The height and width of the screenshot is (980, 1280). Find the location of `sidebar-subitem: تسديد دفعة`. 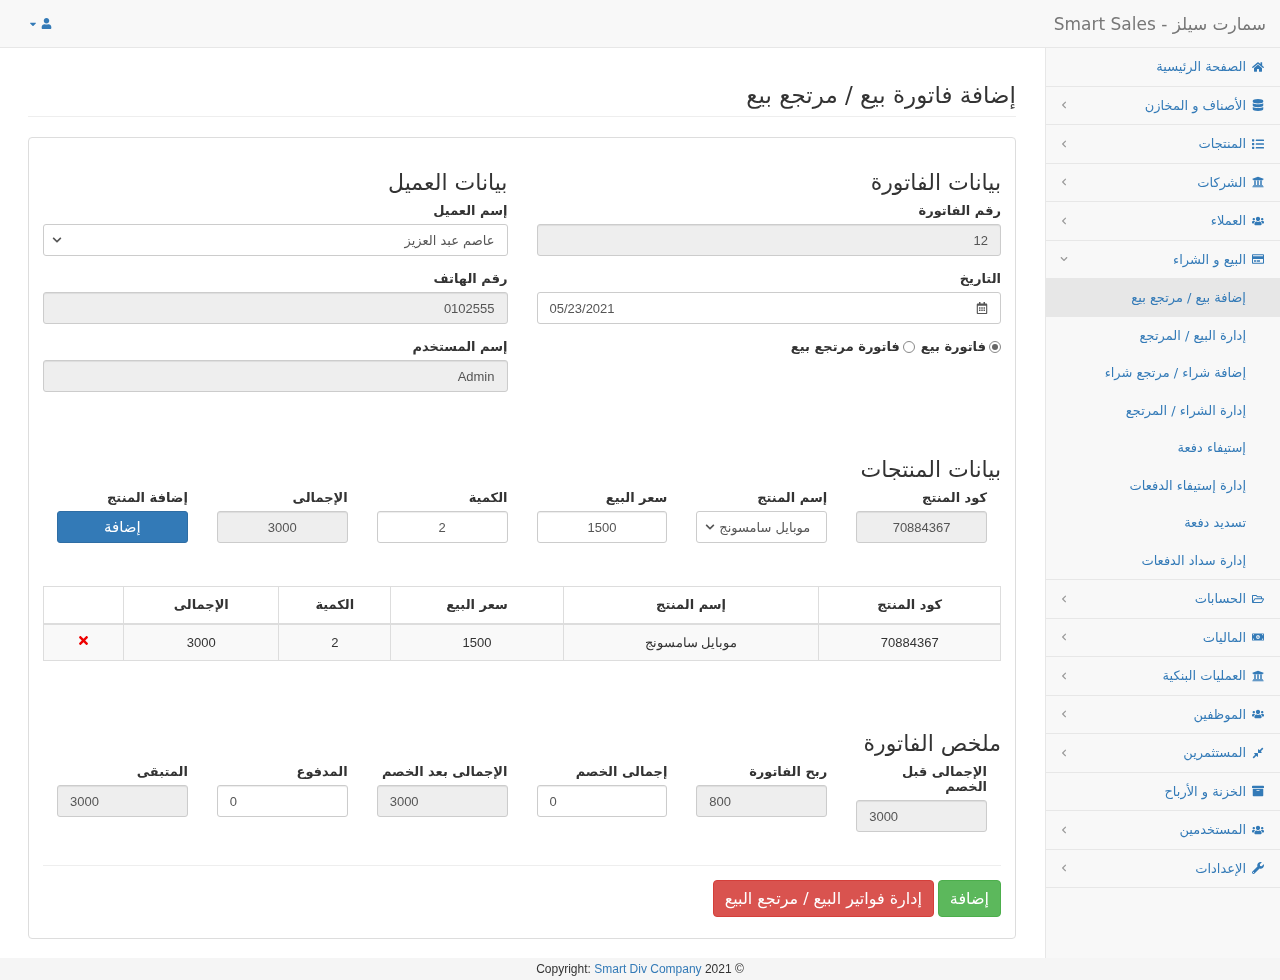

sidebar-subitem: تسديد دفعة is located at coordinates (1163, 523).